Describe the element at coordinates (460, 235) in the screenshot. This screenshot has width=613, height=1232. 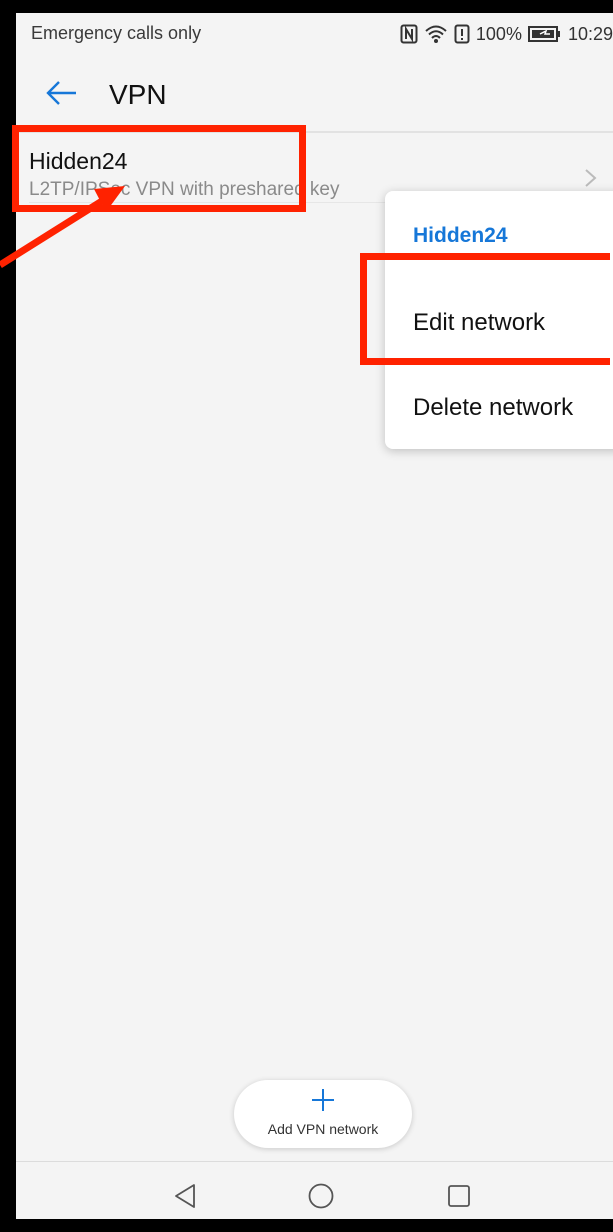
I see `context-menu-title: Hidden24` at that location.